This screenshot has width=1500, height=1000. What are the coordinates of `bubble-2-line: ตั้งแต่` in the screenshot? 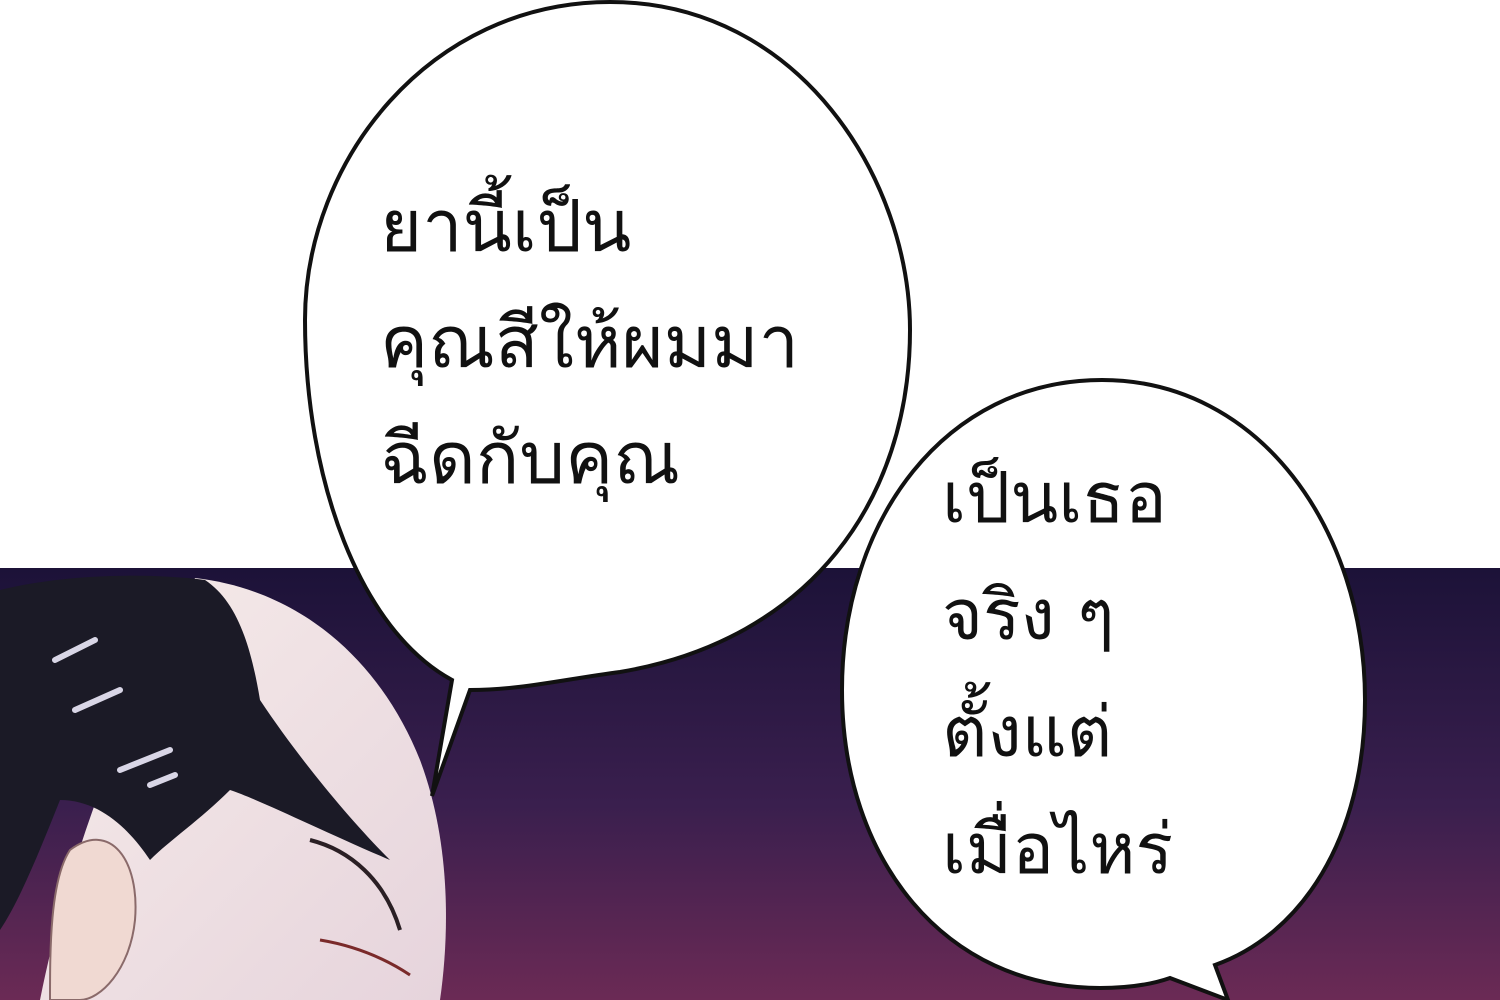 It's located at (1027, 732).